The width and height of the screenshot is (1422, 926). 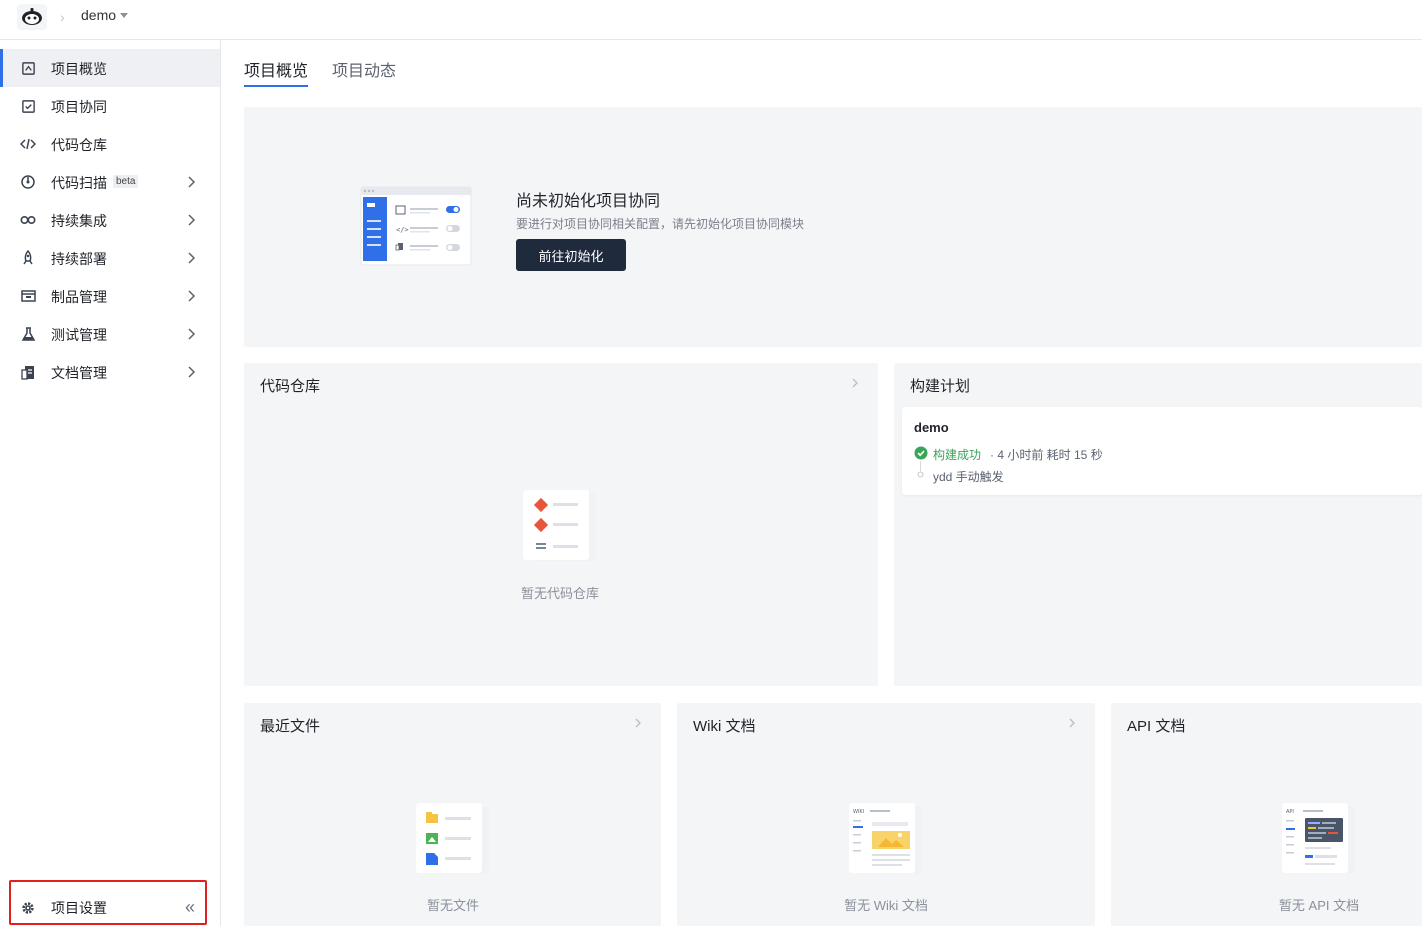 What do you see at coordinates (79, 69) in the screenshot?
I see `sidebar-item-label: 项目概览` at bounding box center [79, 69].